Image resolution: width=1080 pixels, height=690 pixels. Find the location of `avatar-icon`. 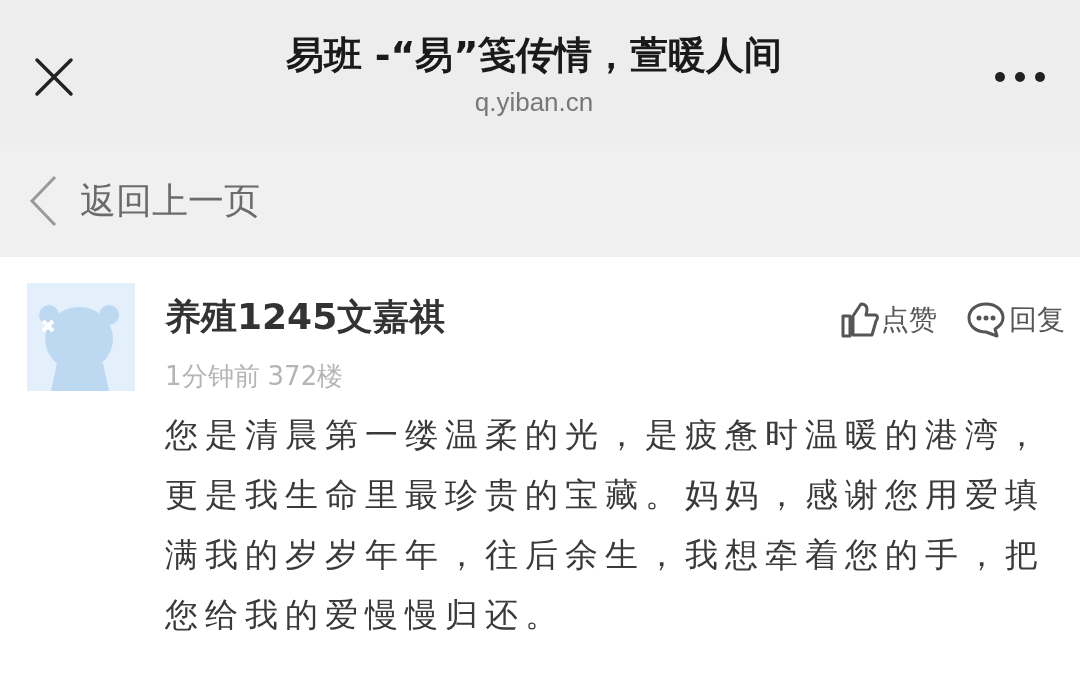

avatar-icon is located at coordinates (81, 337).